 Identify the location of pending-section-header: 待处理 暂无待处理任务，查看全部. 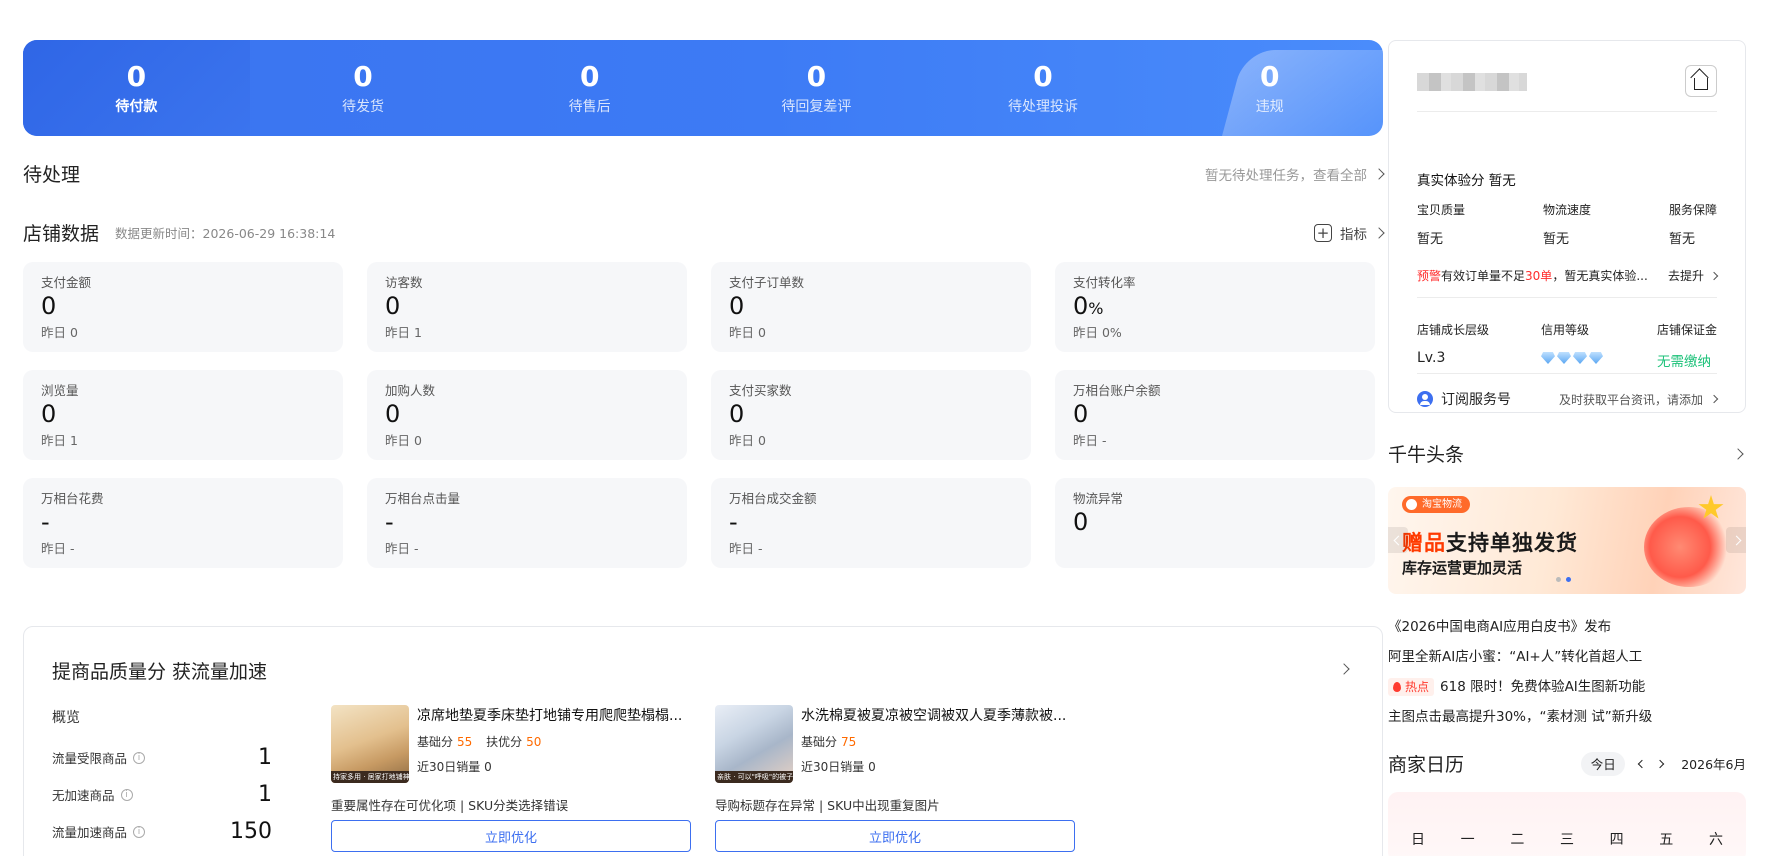
(704, 173).